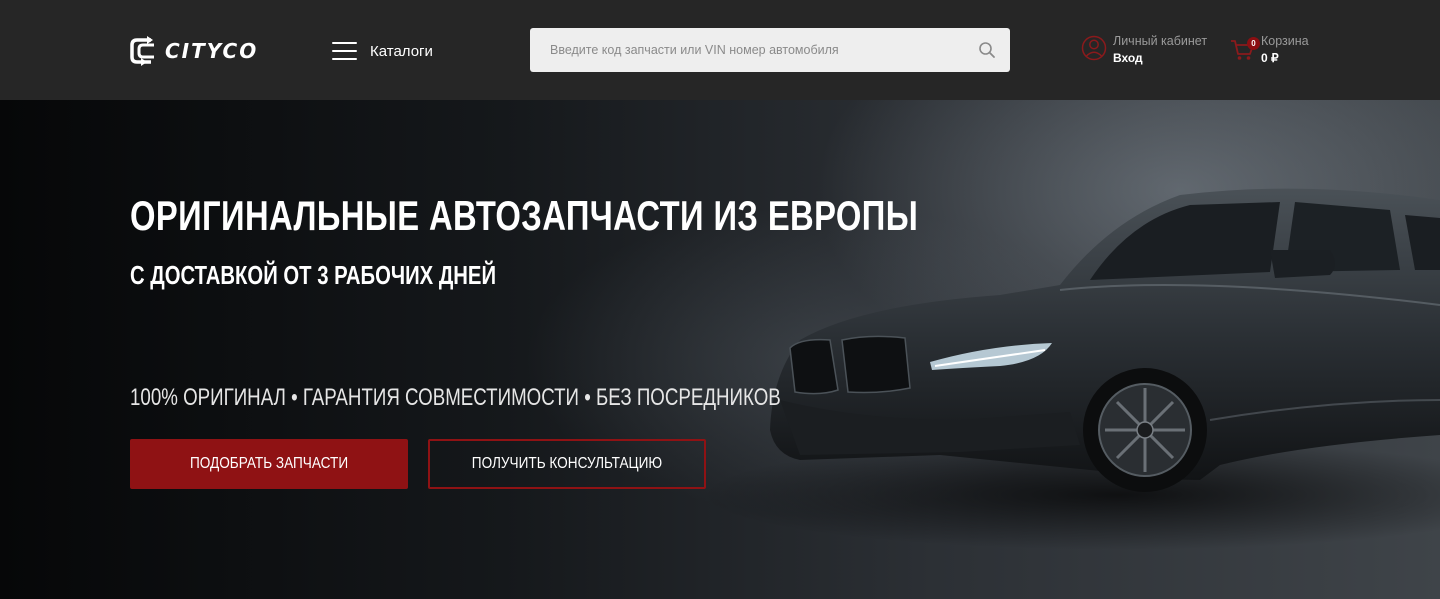 This screenshot has width=1440, height=599. I want to click on search-icon, so click(987, 50).